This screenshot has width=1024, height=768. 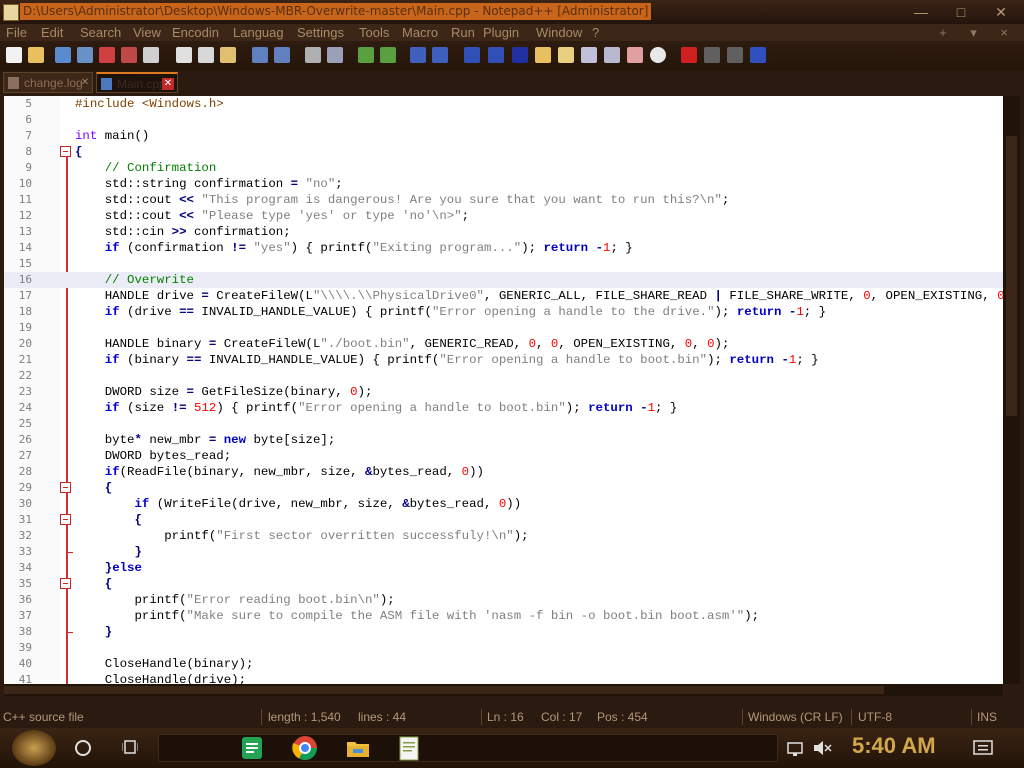 What do you see at coordinates (503, 184) in the screenshot?
I see `code-line: 10 std::string confirmation = "no";` at bounding box center [503, 184].